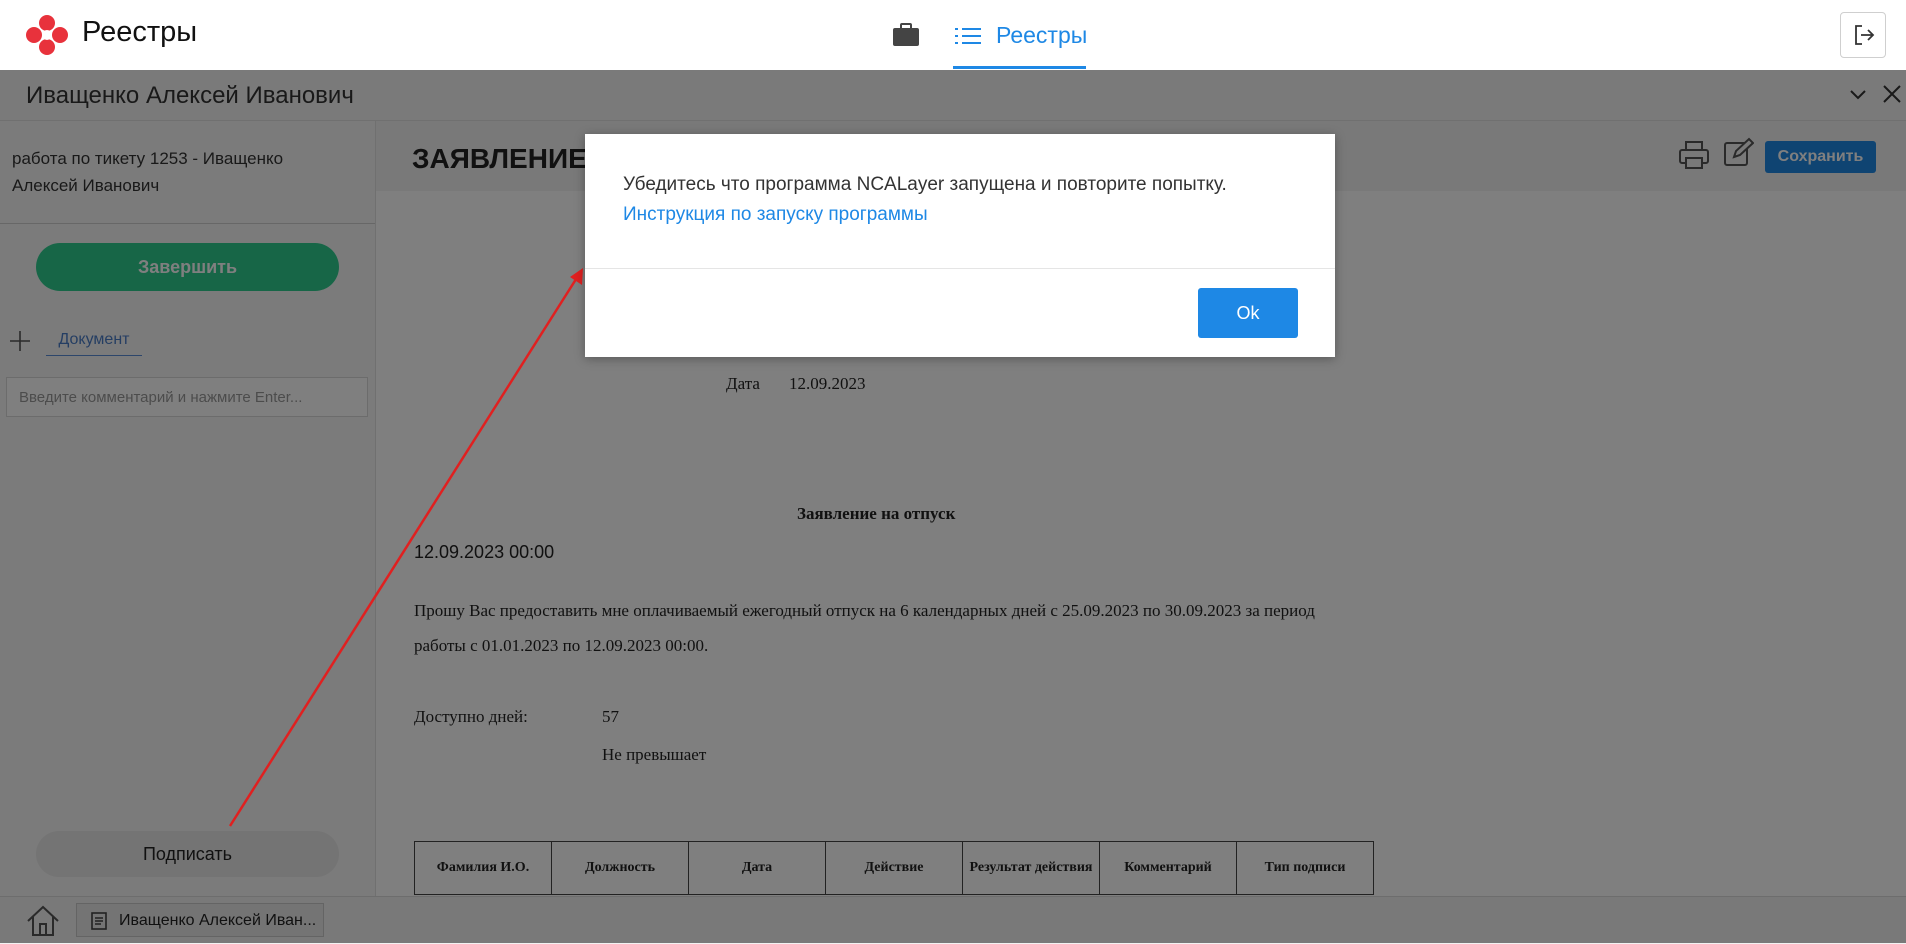 This screenshot has height=944, width=1906. What do you see at coordinates (775, 215) in the screenshot?
I see `instructions-link: Инструкция по запуску программы` at bounding box center [775, 215].